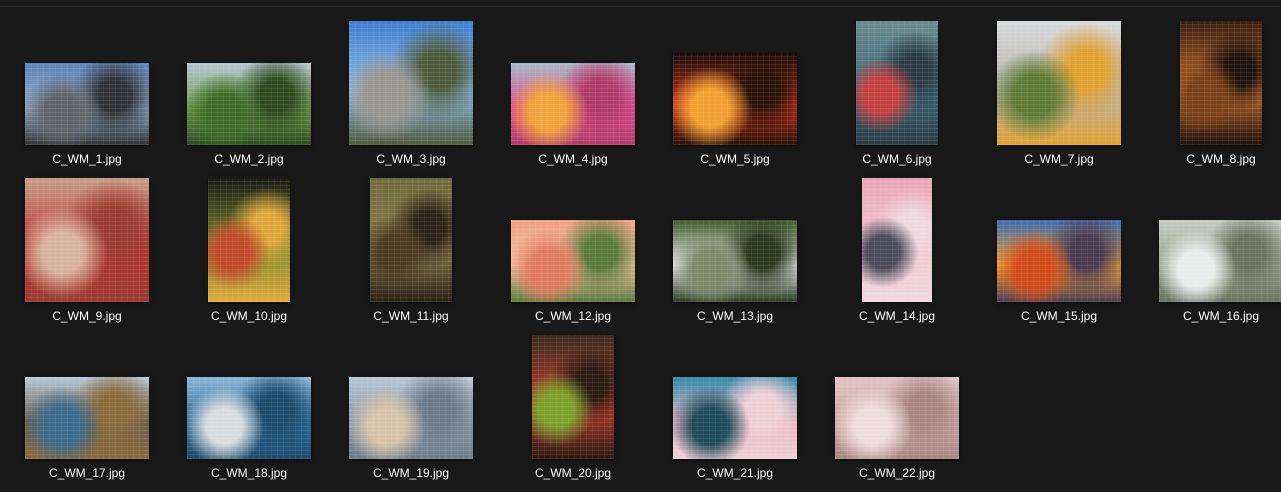  I want to click on file-item: C_WM_15.jpg, so click(1059, 252).